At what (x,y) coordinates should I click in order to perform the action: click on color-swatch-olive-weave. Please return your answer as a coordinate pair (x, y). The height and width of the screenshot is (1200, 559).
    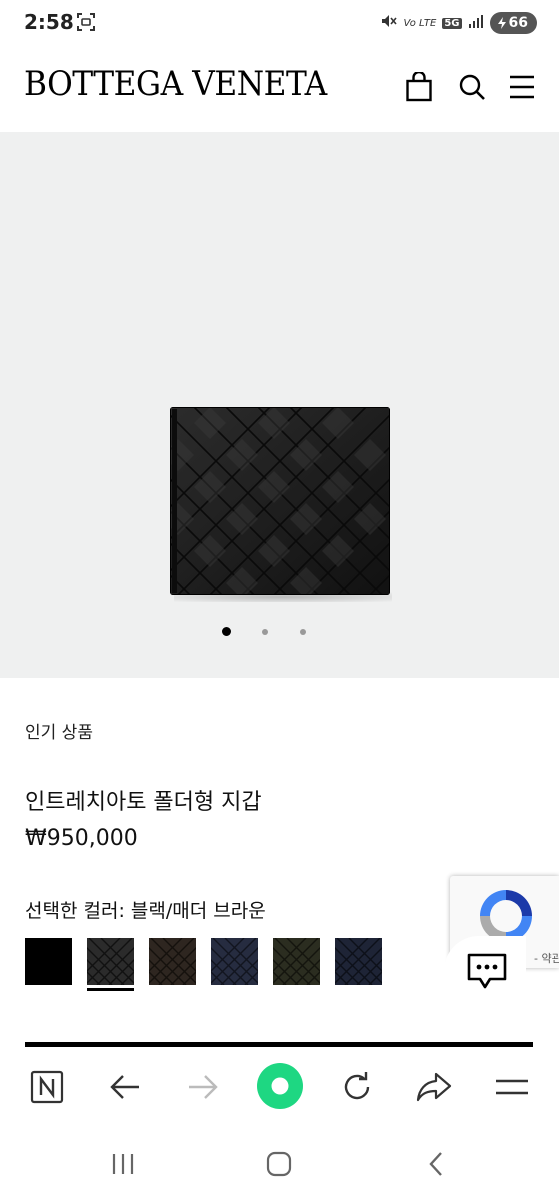
    Looking at the image, I should click on (296, 961).